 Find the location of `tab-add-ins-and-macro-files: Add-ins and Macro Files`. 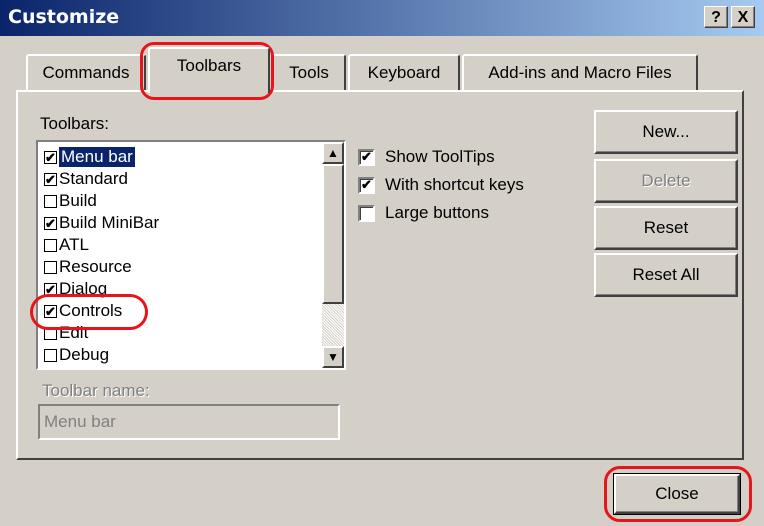

tab-add-ins-and-macro-files: Add-ins and Macro Files is located at coordinates (580, 72).